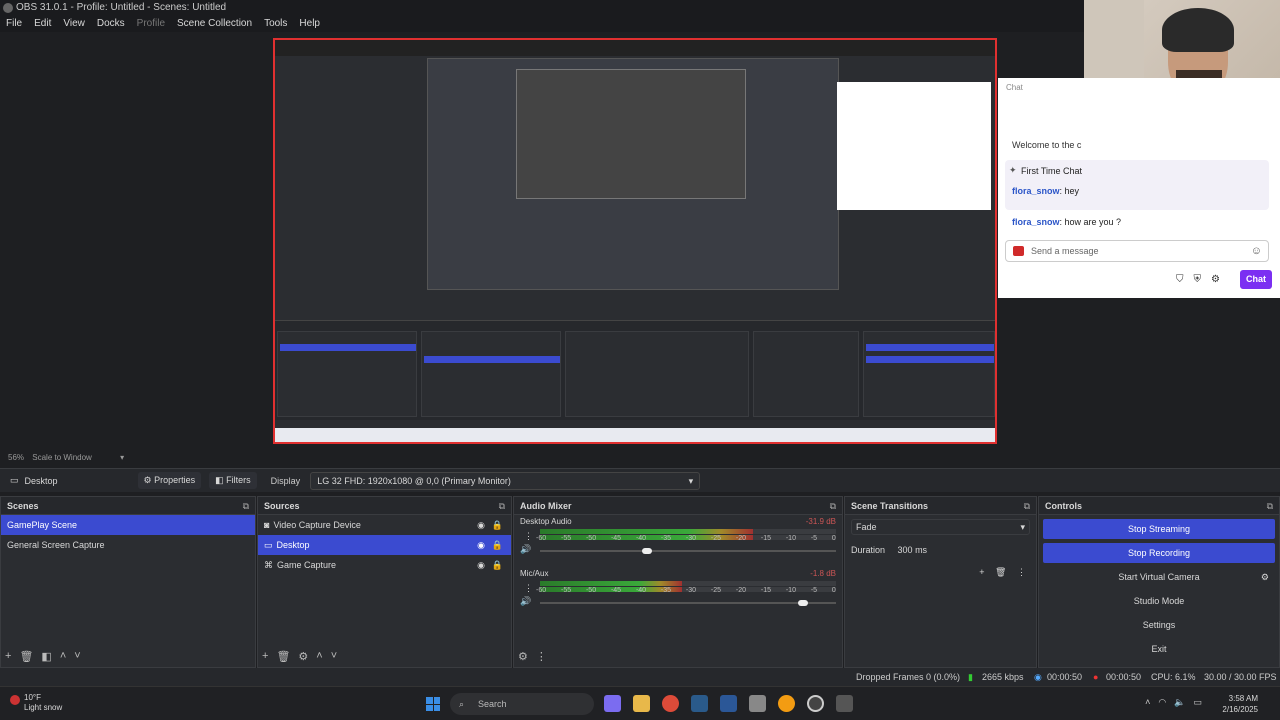 The image size is (1280, 720). Describe the element at coordinates (1159, 577) in the screenshot. I see `start-virtual-camera-button: Start Virtual Camera ⚙` at that location.